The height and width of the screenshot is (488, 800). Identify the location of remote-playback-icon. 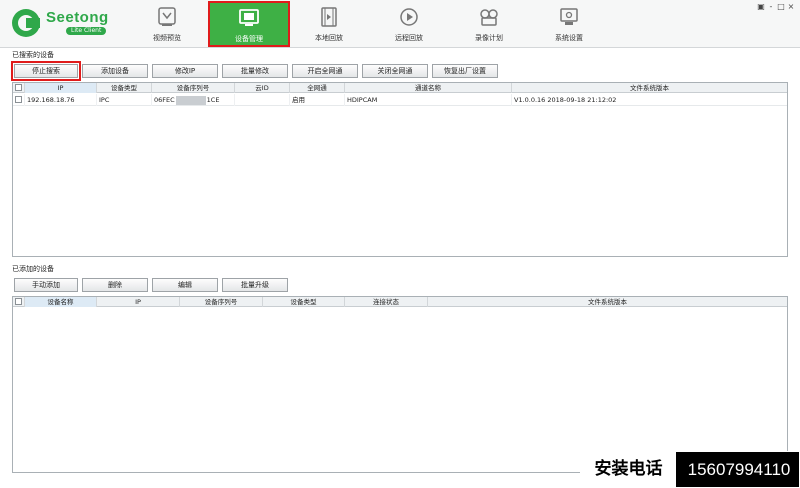
(409, 17).